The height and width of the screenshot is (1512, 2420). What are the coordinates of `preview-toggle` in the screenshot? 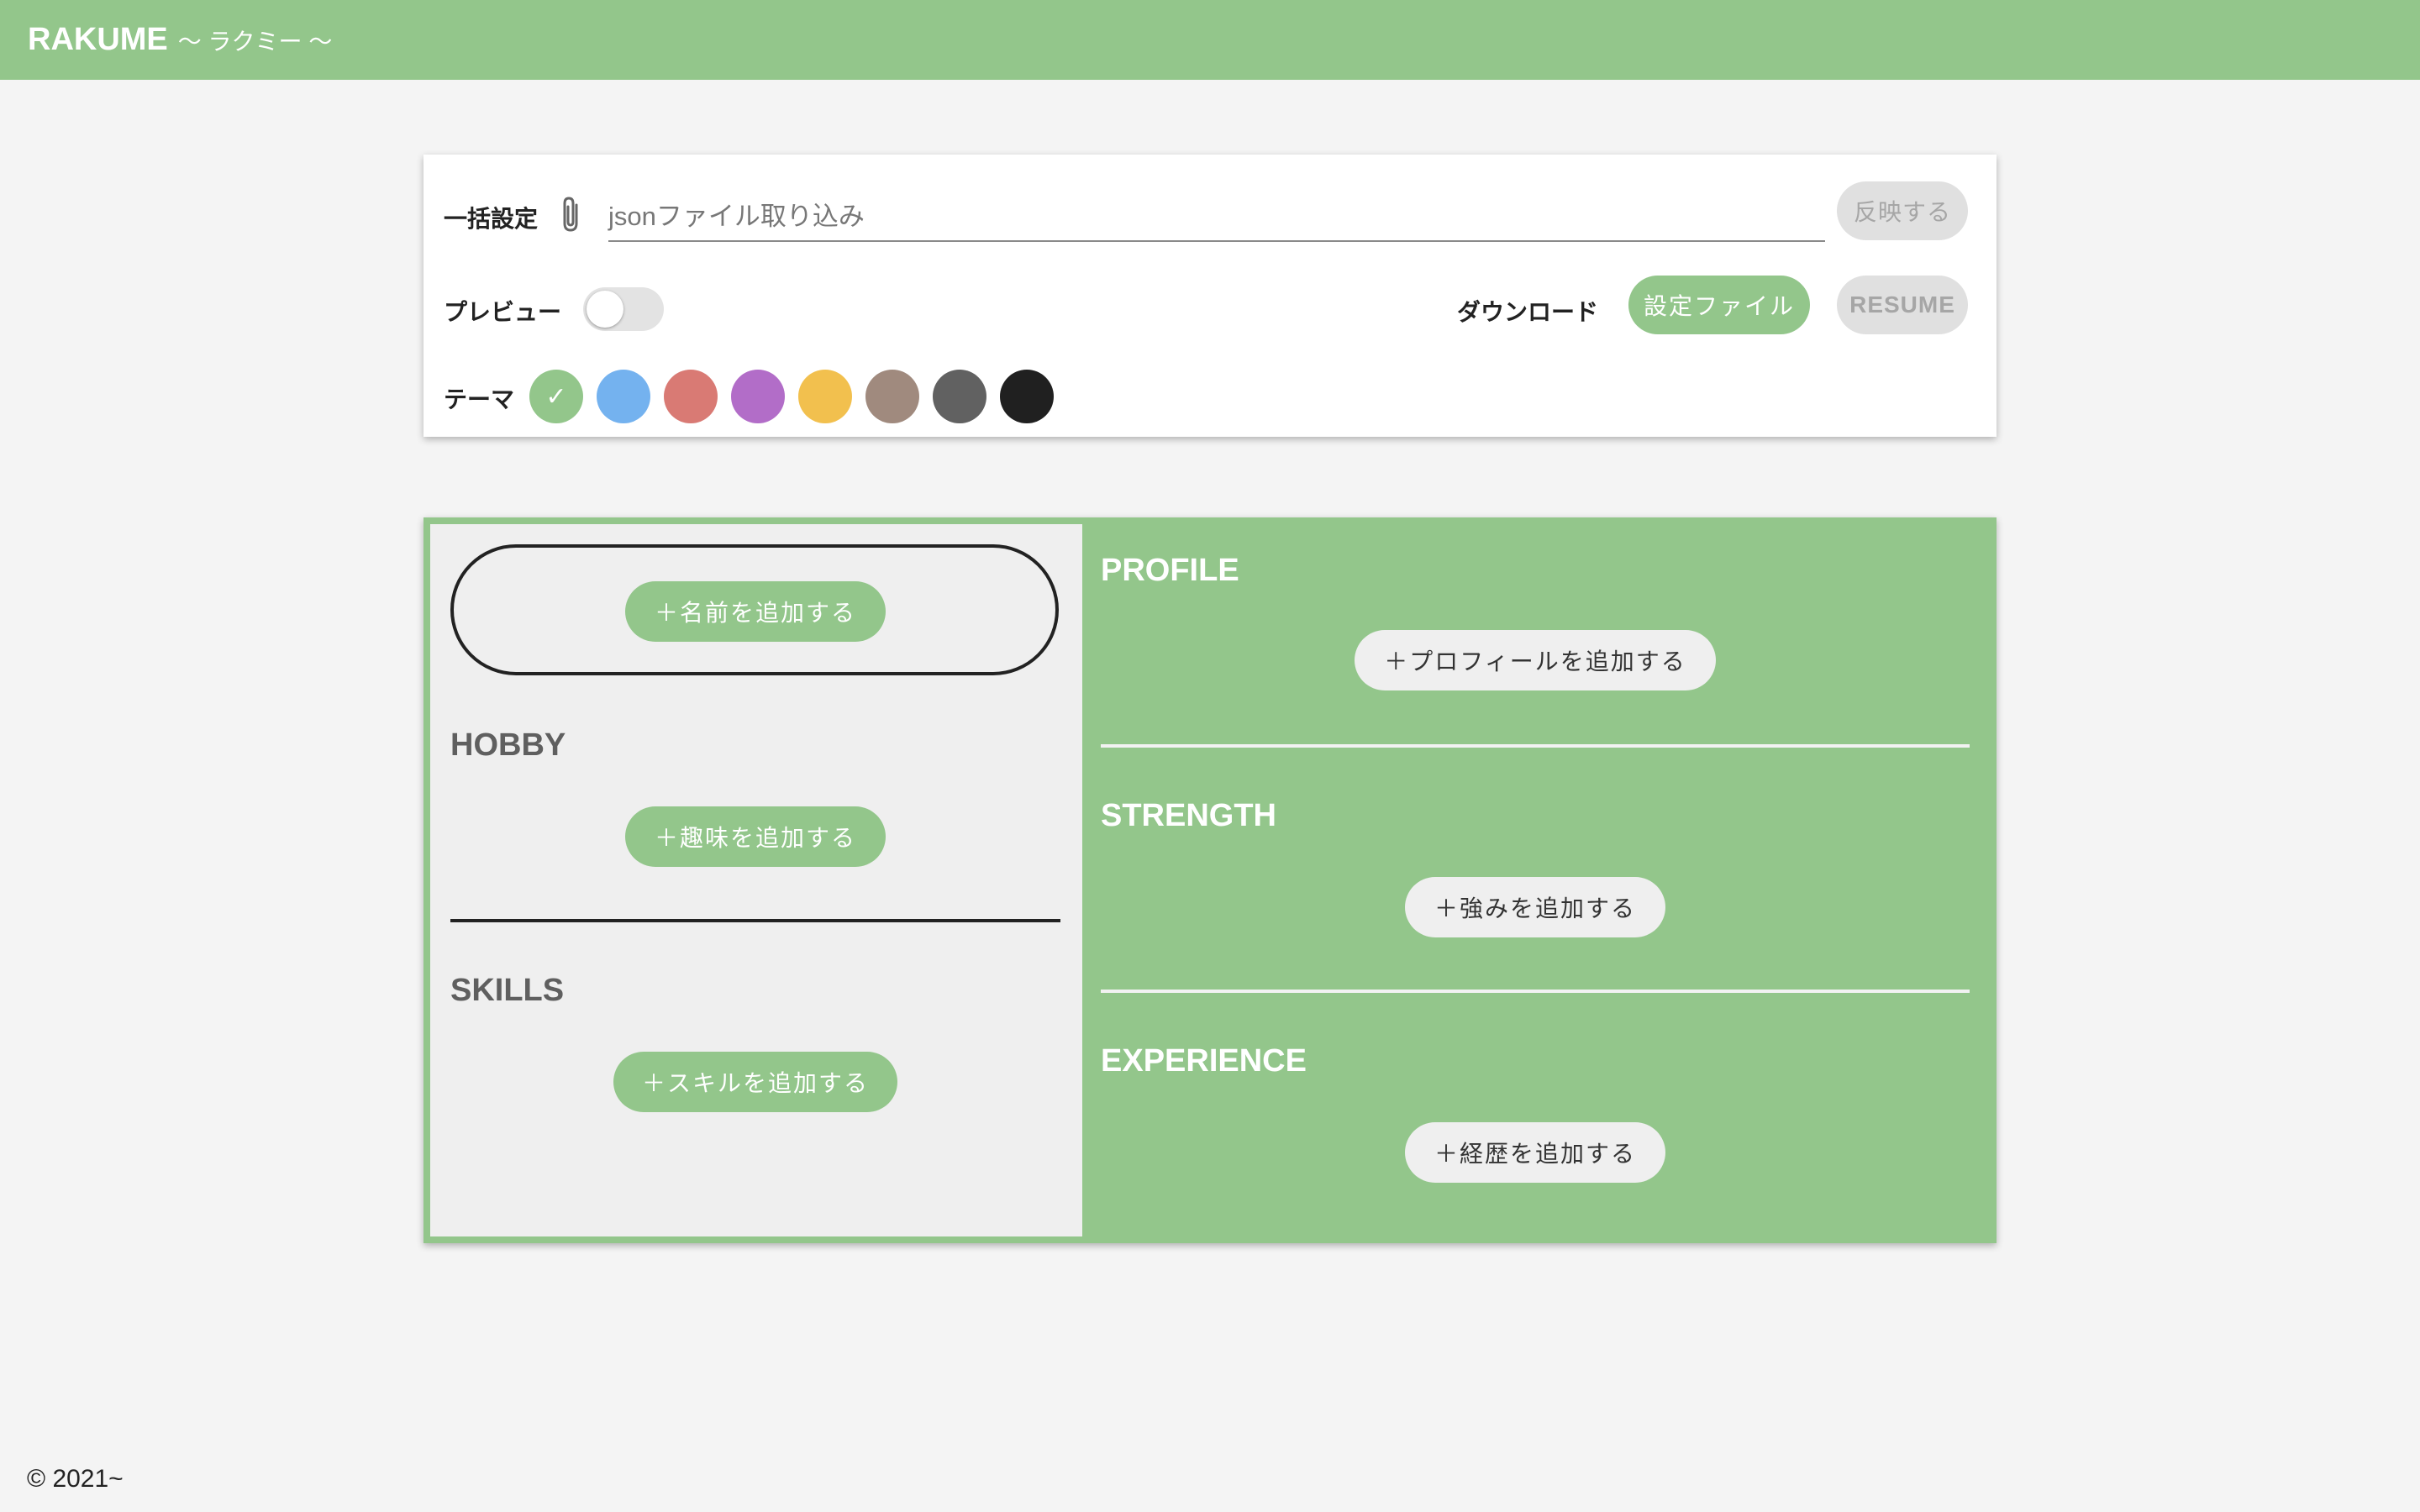 It's located at (623, 309).